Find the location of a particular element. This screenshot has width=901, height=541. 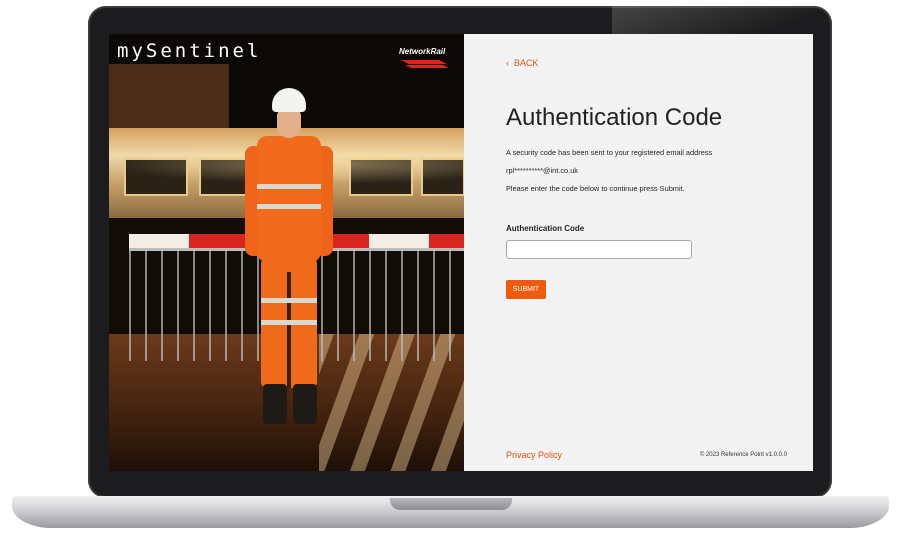

back-link: ‹ BACK is located at coordinates (522, 63).